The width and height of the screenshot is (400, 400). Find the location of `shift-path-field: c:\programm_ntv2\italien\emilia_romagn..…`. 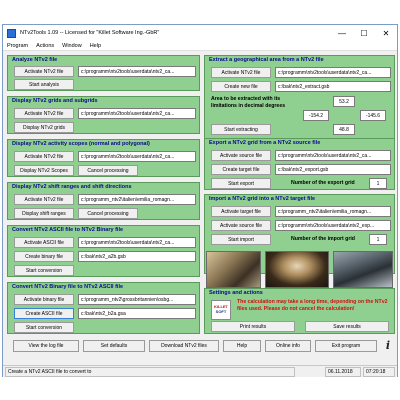

shift-path-field: c:\programm_ntv2\italien\emilia_romagn..… is located at coordinates (137, 199).